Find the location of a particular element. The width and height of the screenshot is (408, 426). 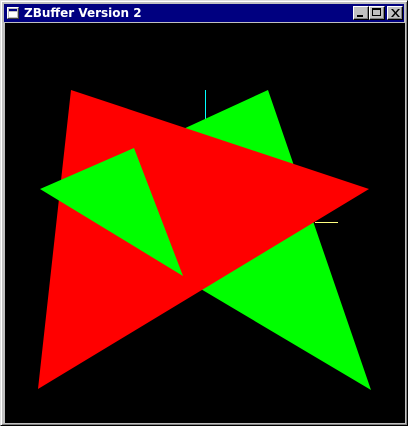

close-icon is located at coordinates (395, 13).